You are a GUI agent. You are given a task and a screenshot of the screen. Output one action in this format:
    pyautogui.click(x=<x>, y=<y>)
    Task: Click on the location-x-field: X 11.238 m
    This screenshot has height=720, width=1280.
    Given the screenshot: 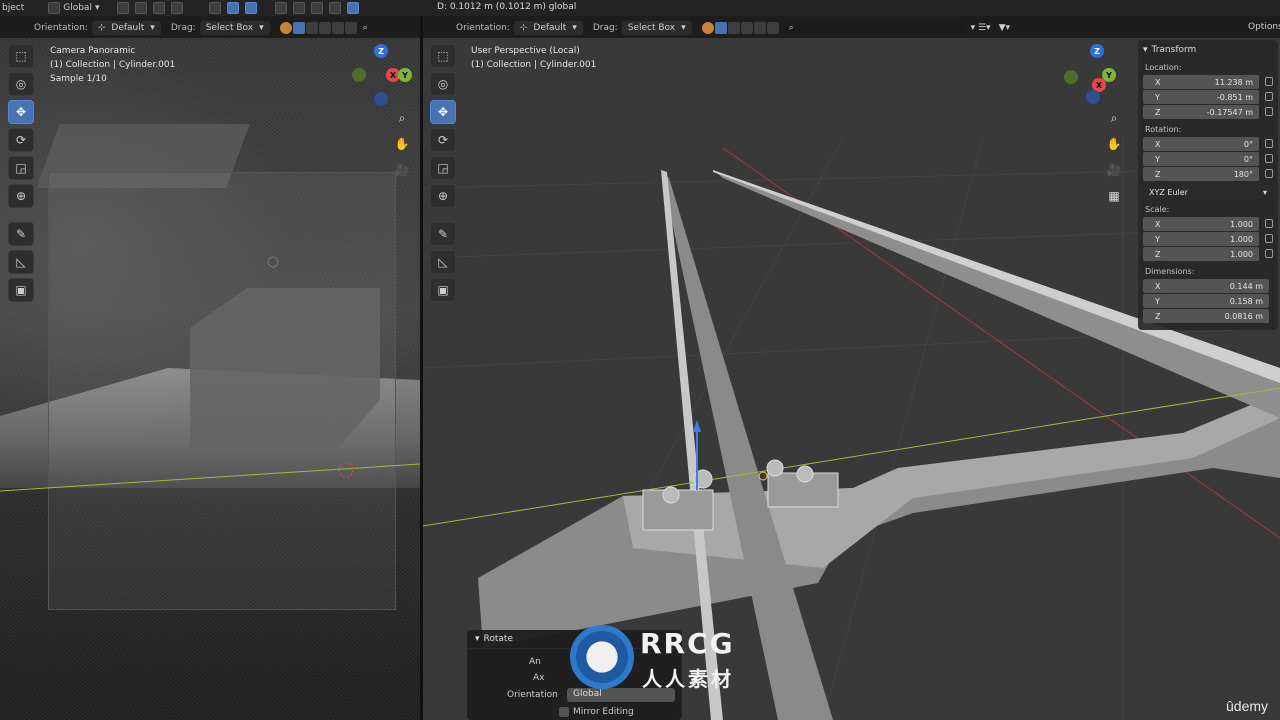 What is the action you would take?
    pyautogui.click(x=1208, y=82)
    